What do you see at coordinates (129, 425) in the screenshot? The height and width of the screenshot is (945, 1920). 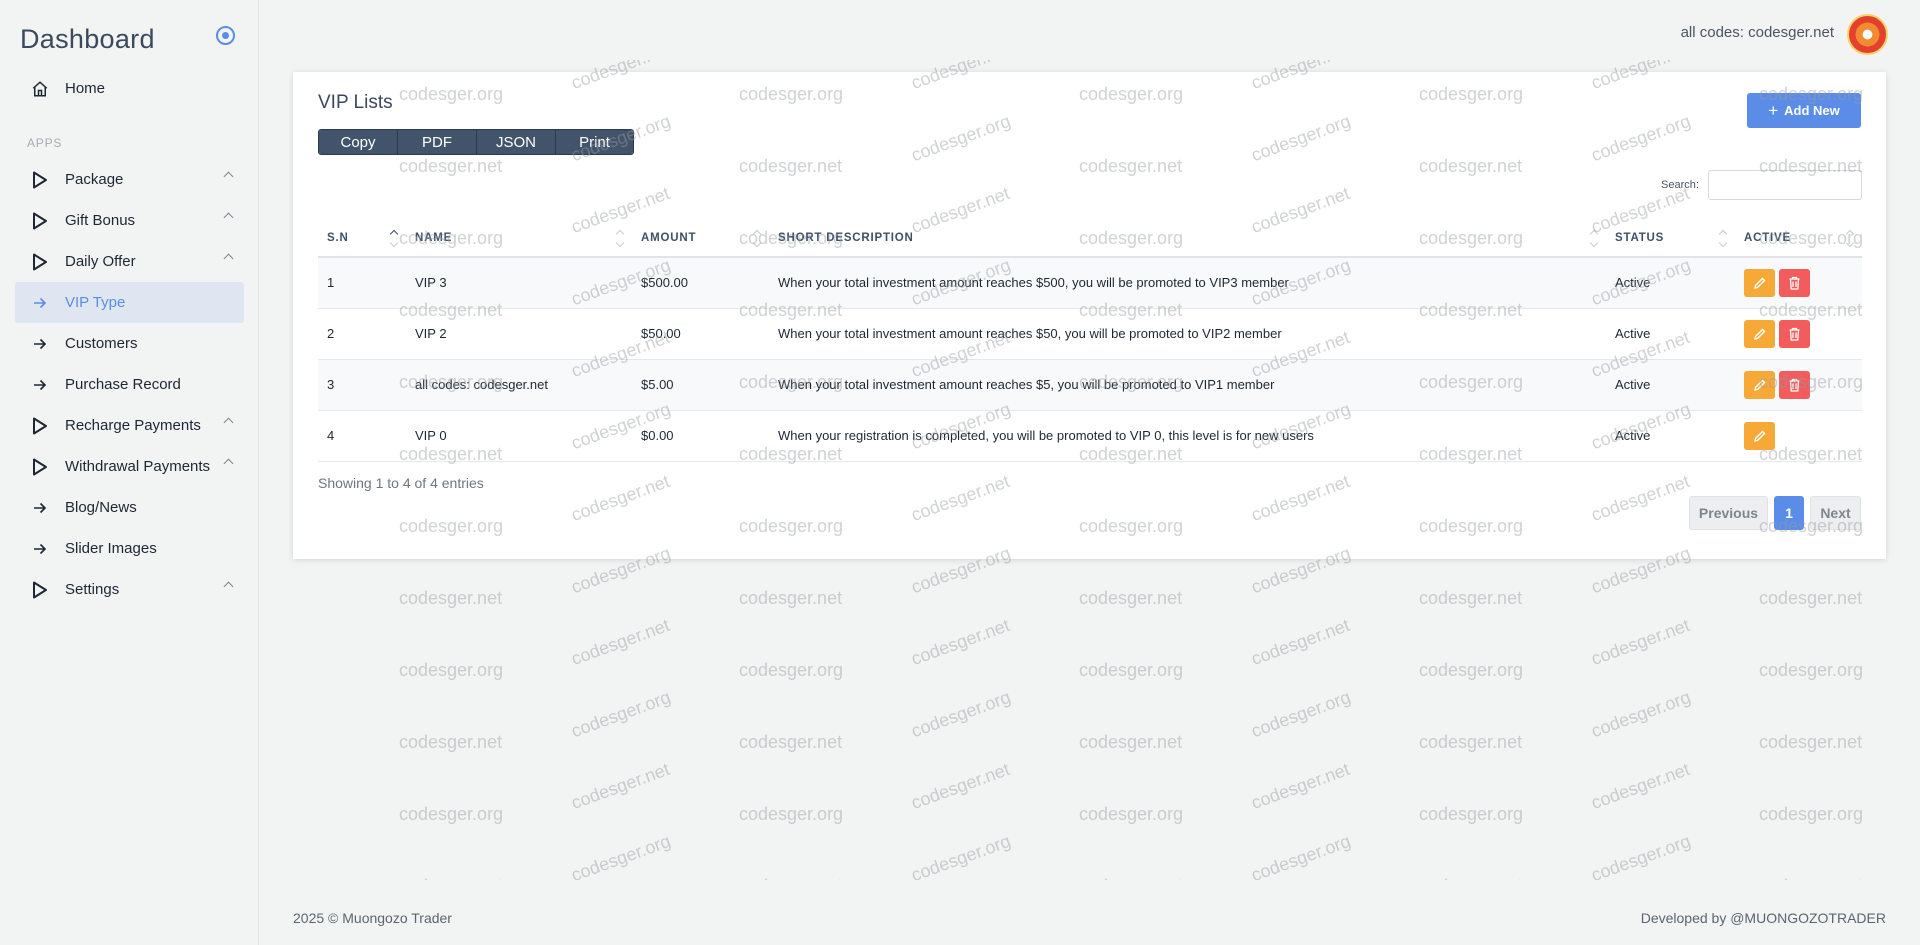 I see `sidebar-item-recharge-payments: Recharge Payments` at bounding box center [129, 425].